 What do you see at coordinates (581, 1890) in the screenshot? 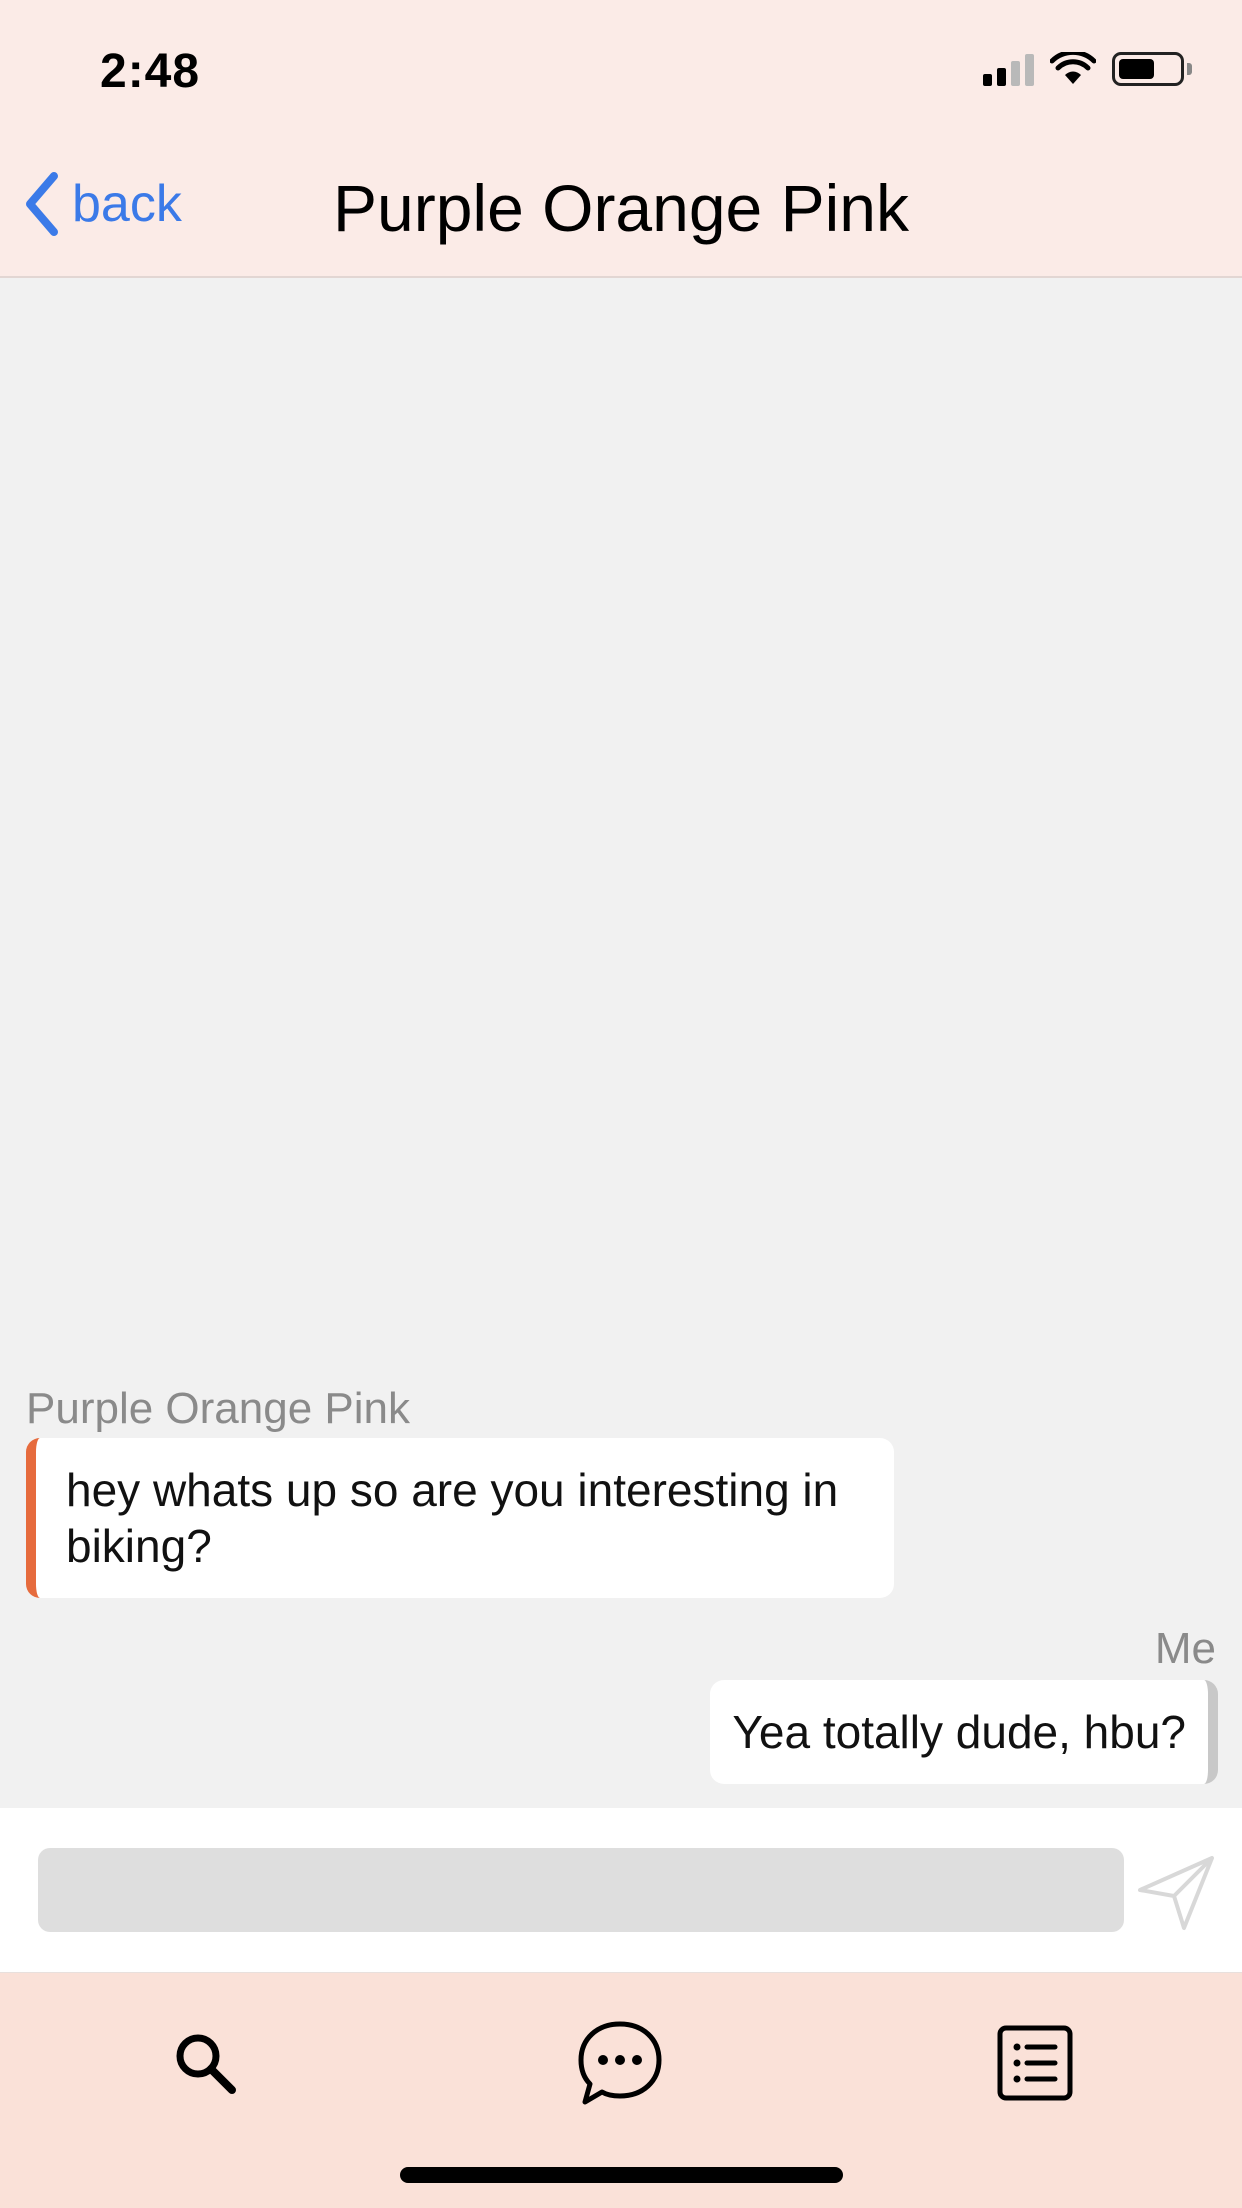
I see `message-input` at bounding box center [581, 1890].